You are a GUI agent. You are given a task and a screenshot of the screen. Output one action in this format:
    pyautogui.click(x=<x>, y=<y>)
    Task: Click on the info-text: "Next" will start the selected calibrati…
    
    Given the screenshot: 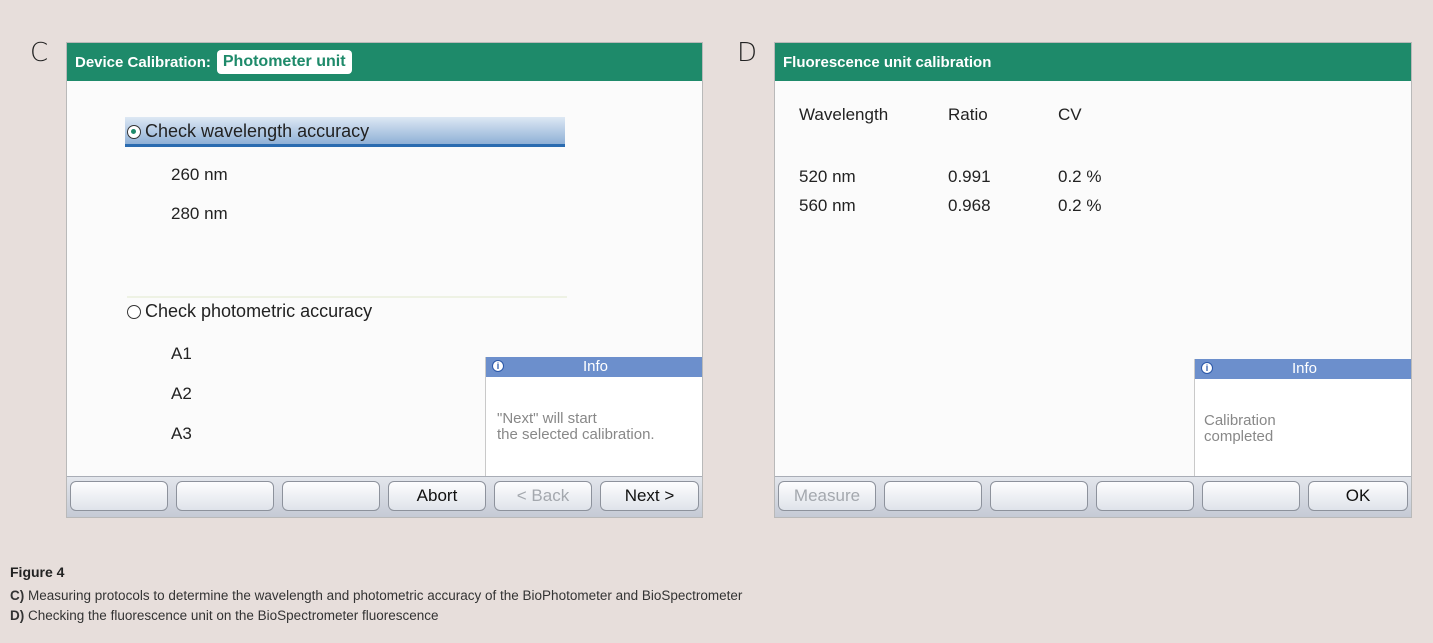 What is the action you would take?
    pyautogui.click(x=576, y=426)
    